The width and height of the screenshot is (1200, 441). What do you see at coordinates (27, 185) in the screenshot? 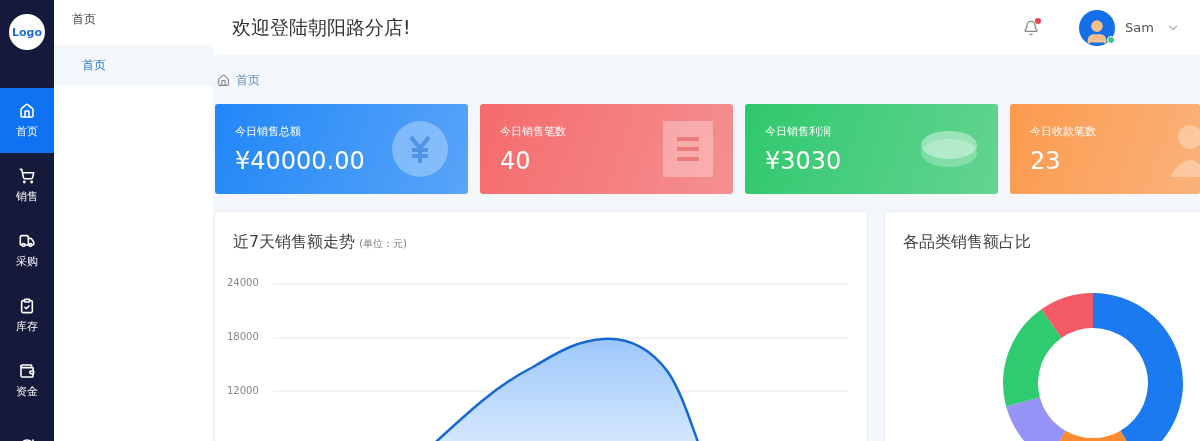
I see `sidebar-item: 销售` at bounding box center [27, 185].